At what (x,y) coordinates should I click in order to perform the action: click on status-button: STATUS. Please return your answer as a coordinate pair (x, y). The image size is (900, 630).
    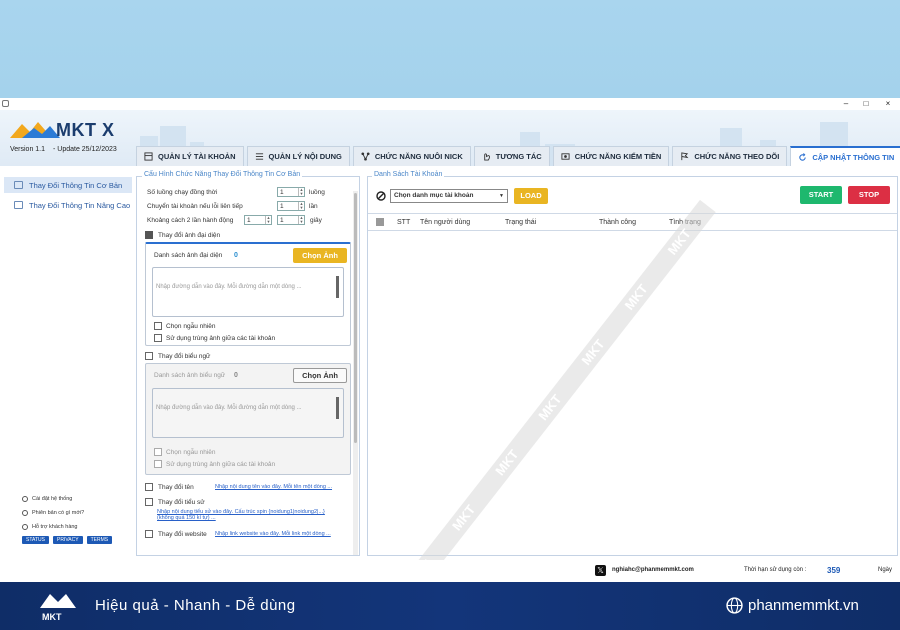
    Looking at the image, I should click on (35, 540).